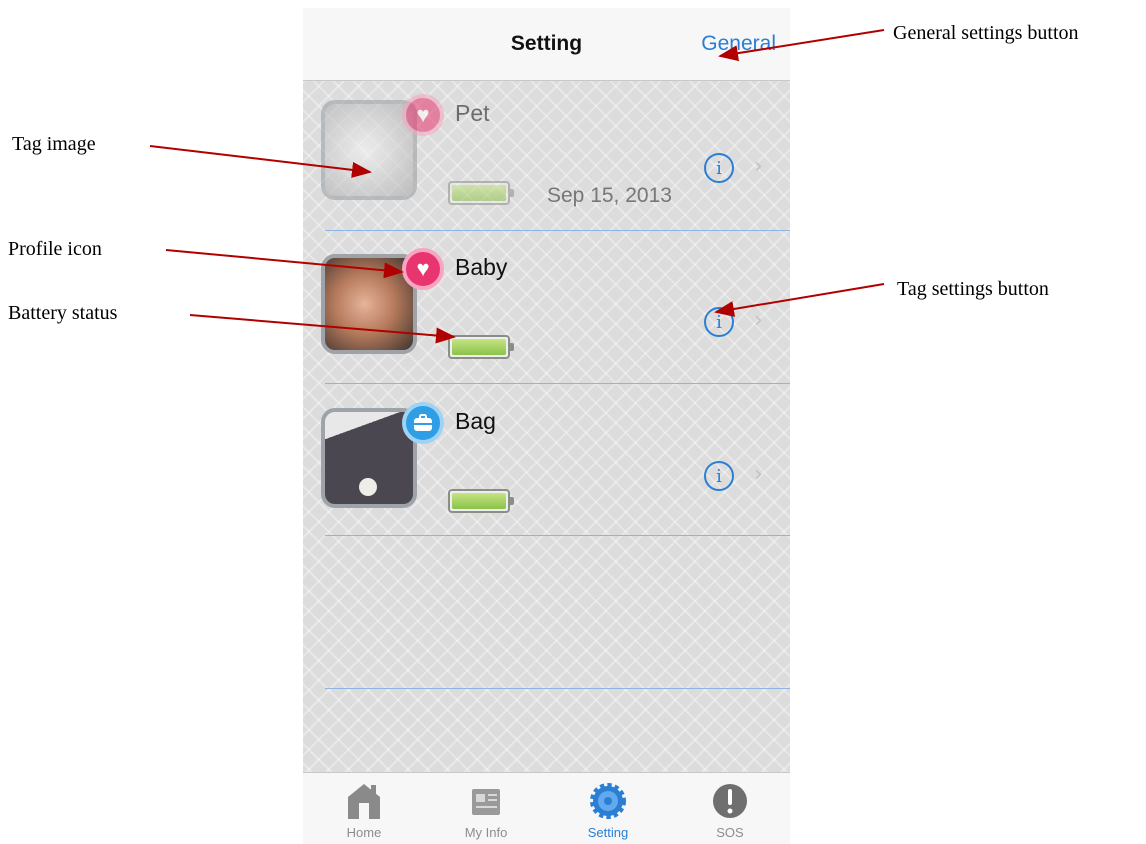 This screenshot has height=844, width=1146. I want to click on arrow-general-settings, so click(801, 45).